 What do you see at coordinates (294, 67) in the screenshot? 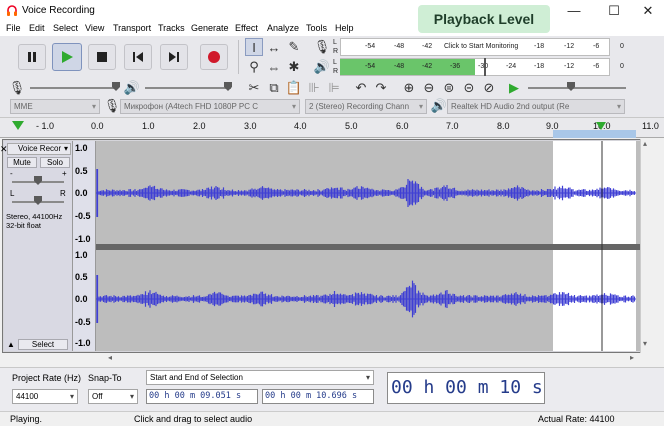
I see `multi-tool-icon: ✱` at bounding box center [294, 67].